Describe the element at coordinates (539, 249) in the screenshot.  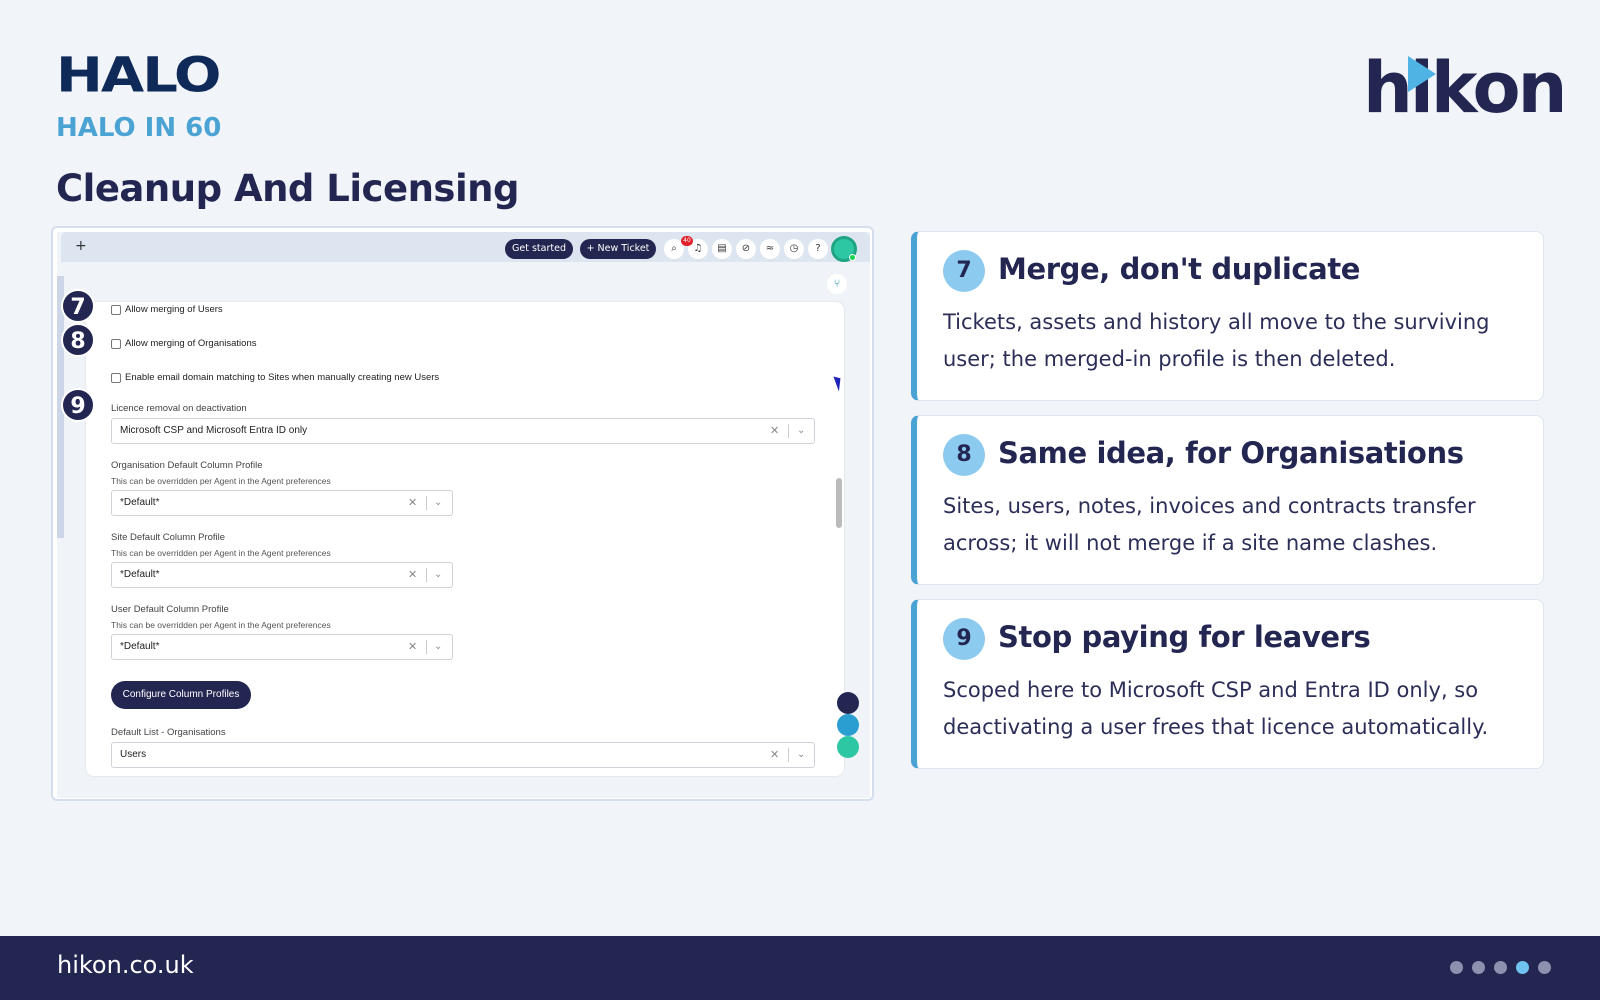
I see `get-started-button: Get started` at that location.